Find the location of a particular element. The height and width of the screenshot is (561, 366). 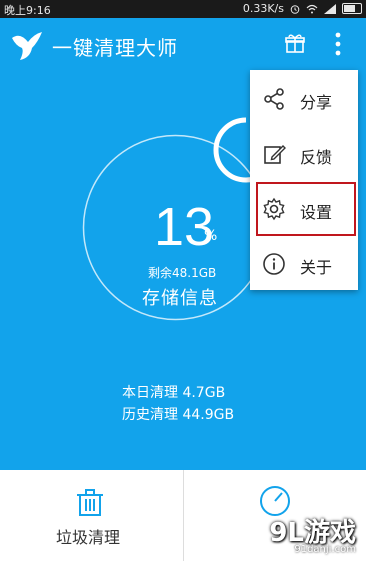

storage-info-label: 存储信息 is located at coordinates (180, 297).